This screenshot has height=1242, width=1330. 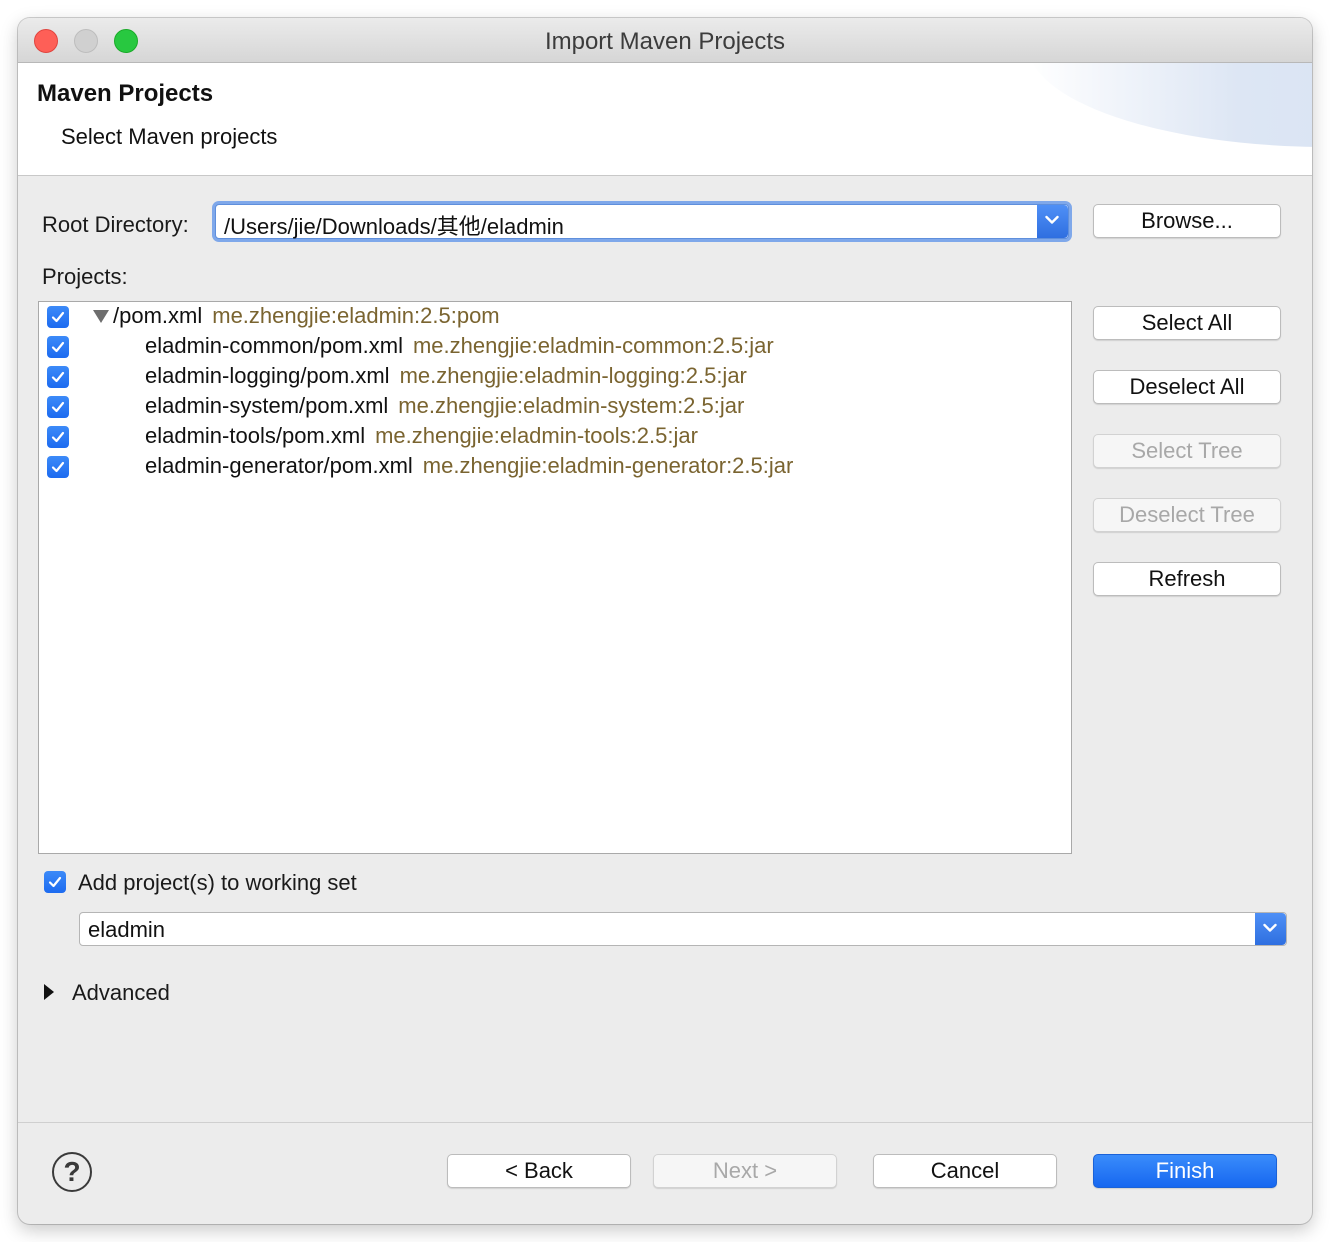 I want to click on root-directory-label: Root Directory:, so click(x=115, y=224).